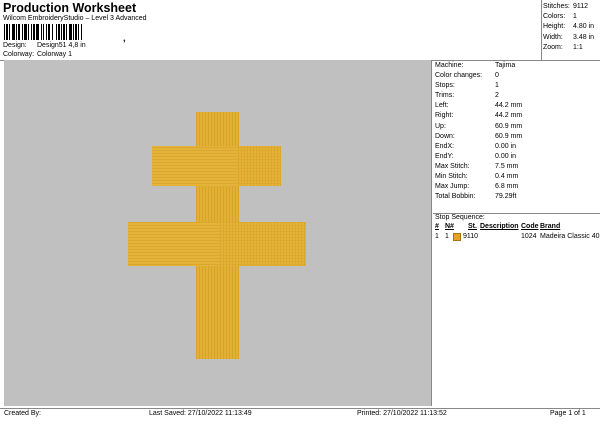  I want to click on stats-divider, so click(541, 30).